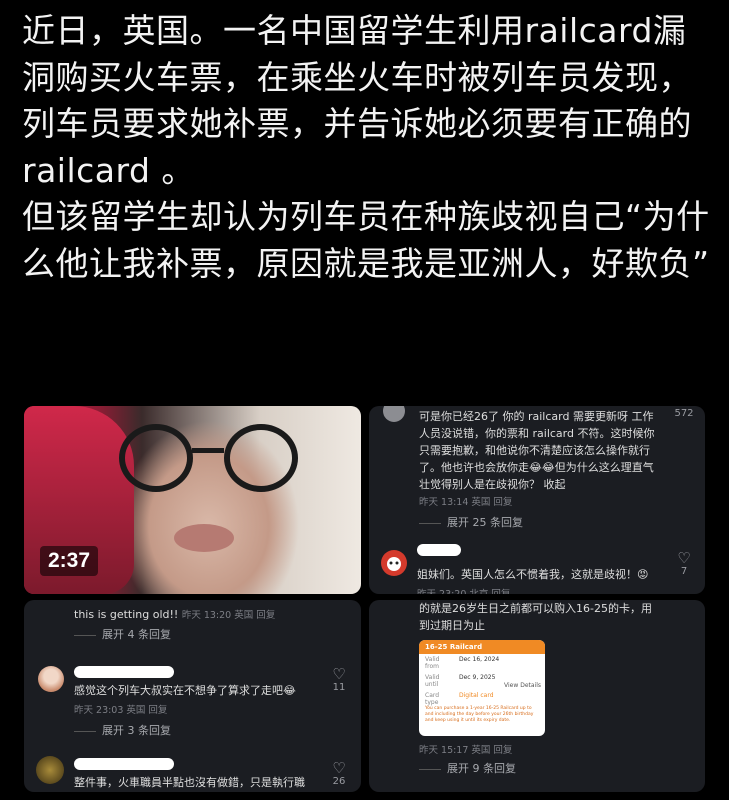 This screenshot has width=729, height=800. Describe the element at coordinates (533, 574) in the screenshot. I see `comment-text: 姐妹们。英国人怎么不惯着我，这就是歧视！😡` at that location.